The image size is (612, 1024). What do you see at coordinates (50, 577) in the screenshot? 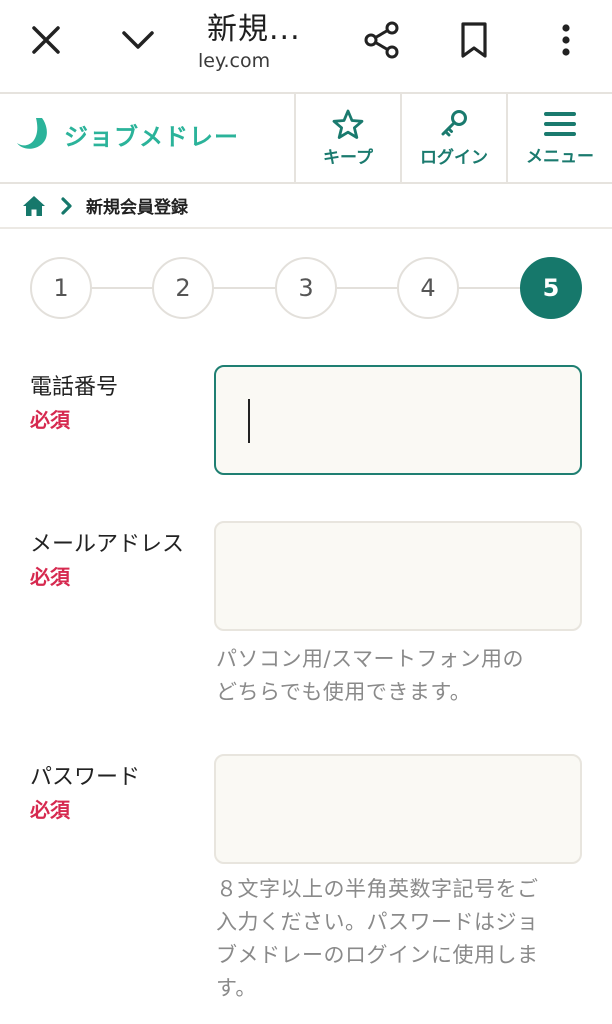
I see `email-required-badge: 必須` at bounding box center [50, 577].